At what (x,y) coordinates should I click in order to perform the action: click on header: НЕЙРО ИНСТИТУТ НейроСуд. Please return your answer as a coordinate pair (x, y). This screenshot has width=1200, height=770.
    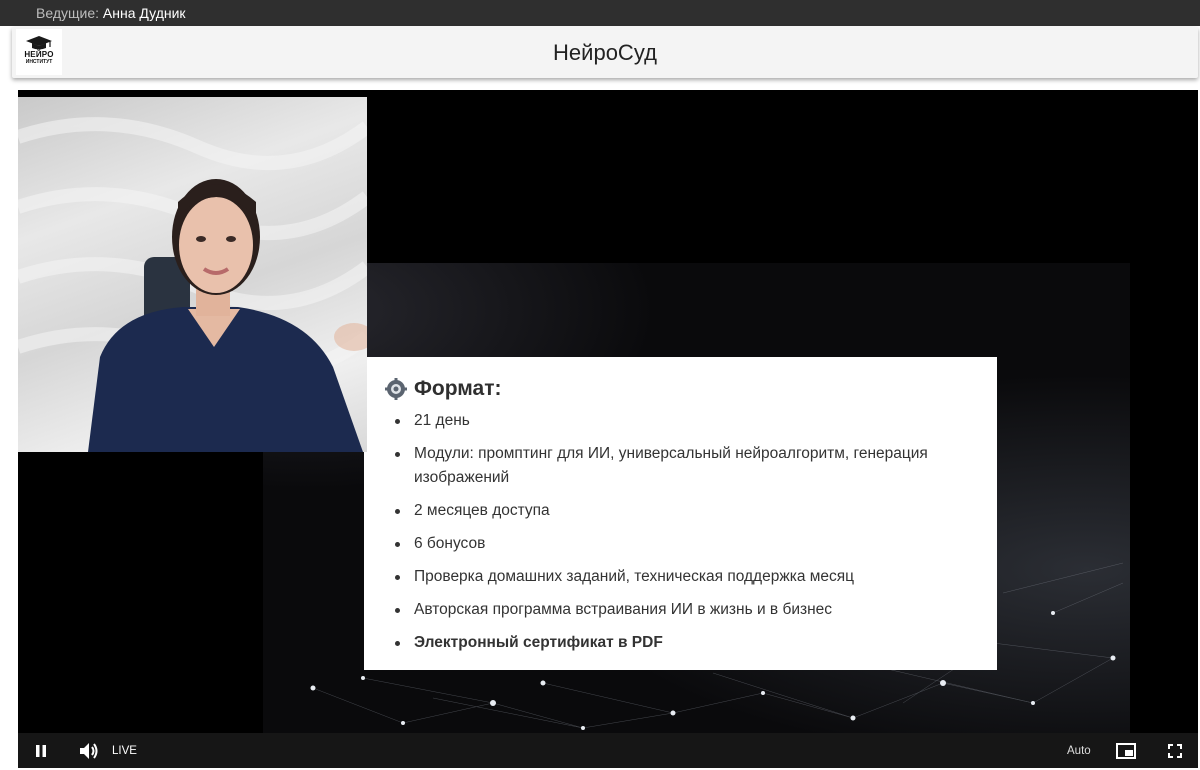
    Looking at the image, I should click on (605, 52).